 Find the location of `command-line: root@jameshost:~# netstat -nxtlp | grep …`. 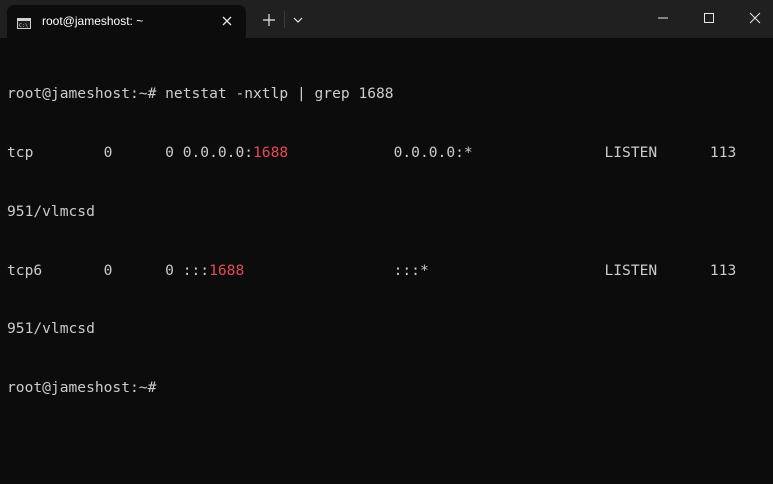

command-line: root@jameshost:~# netstat -nxtlp | grep … is located at coordinates (200, 94).